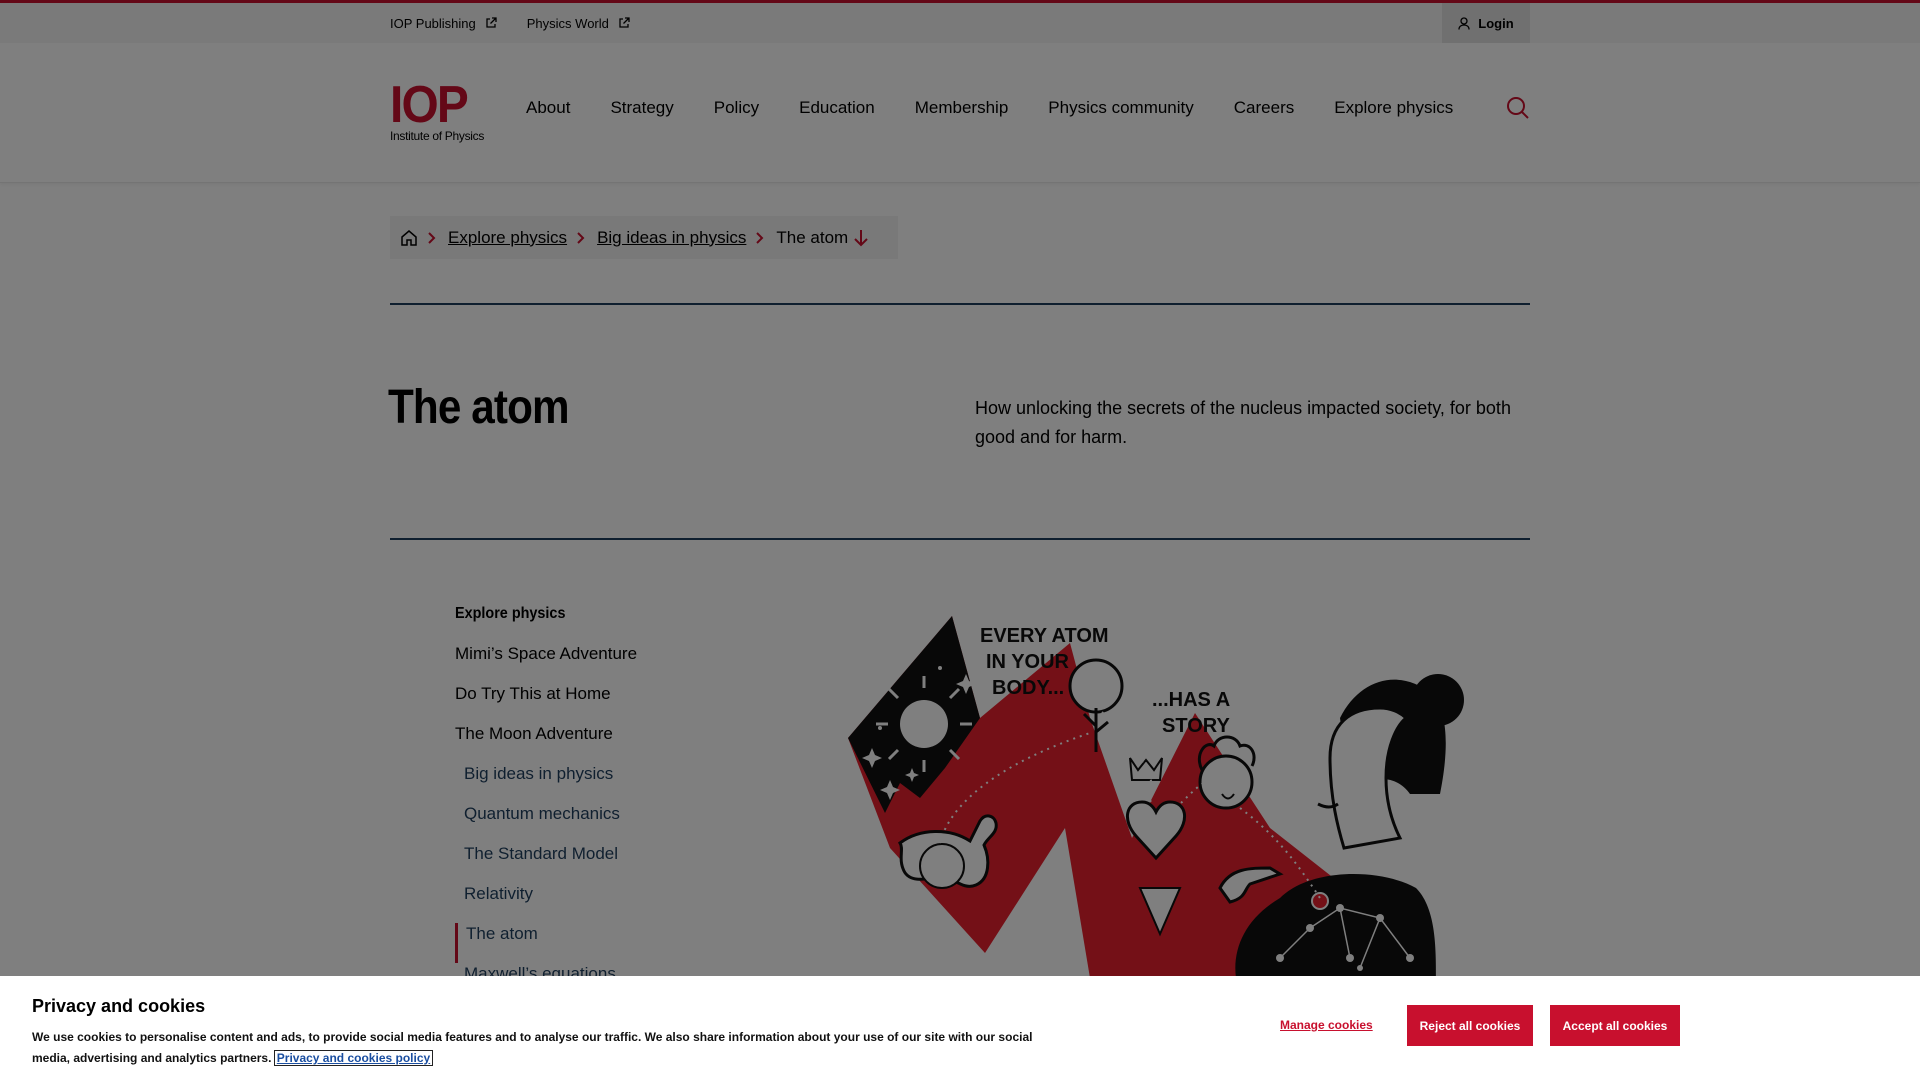 The width and height of the screenshot is (1920, 1080). Describe the element at coordinates (605, 743) in the screenshot. I see `section-nav-item: The Moon Adventure` at that location.